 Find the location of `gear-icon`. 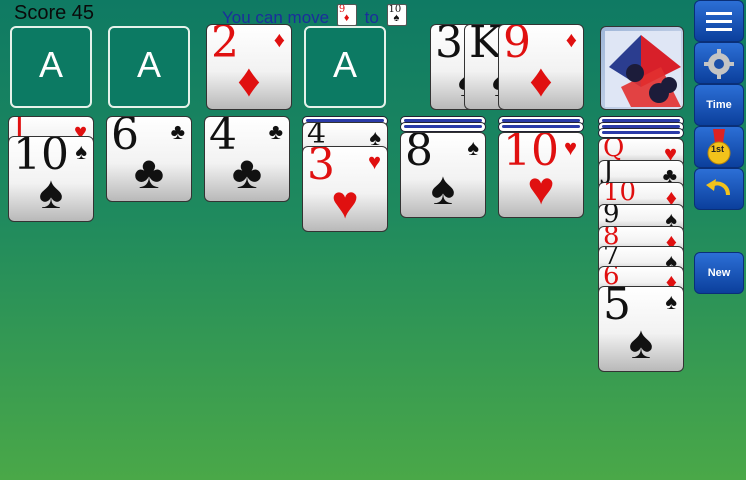

gear-icon is located at coordinates (719, 64).